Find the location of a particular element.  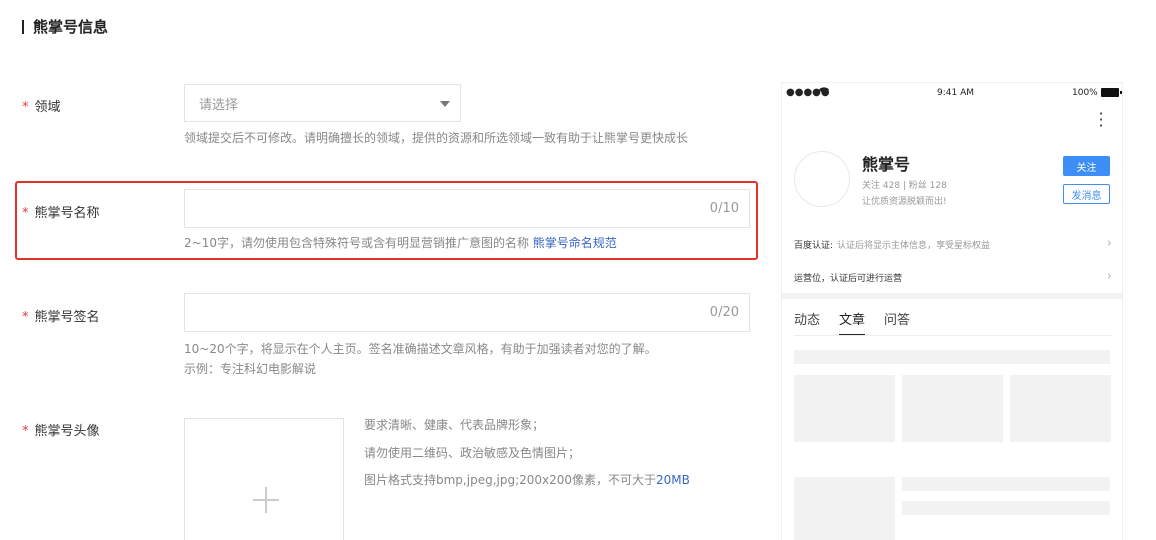

title-bar is located at coordinates (23, 26).